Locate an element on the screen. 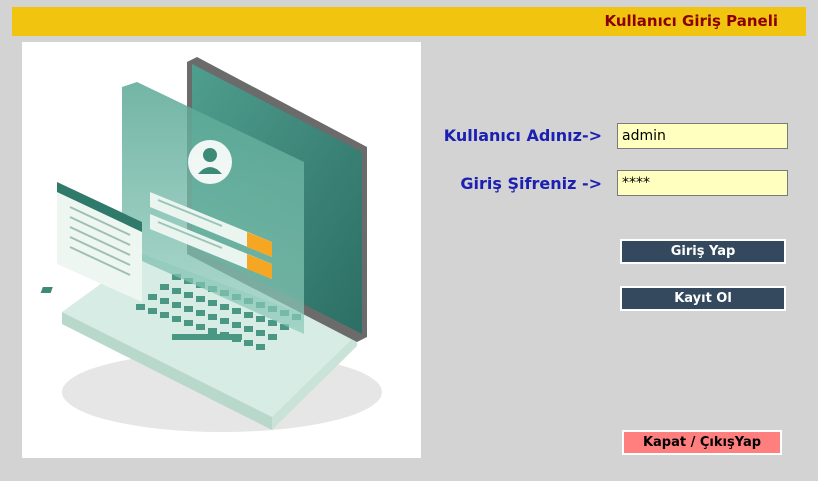 This screenshot has height=481, width=818. exit-button: Kapat / ÇıkışYap is located at coordinates (702, 442).